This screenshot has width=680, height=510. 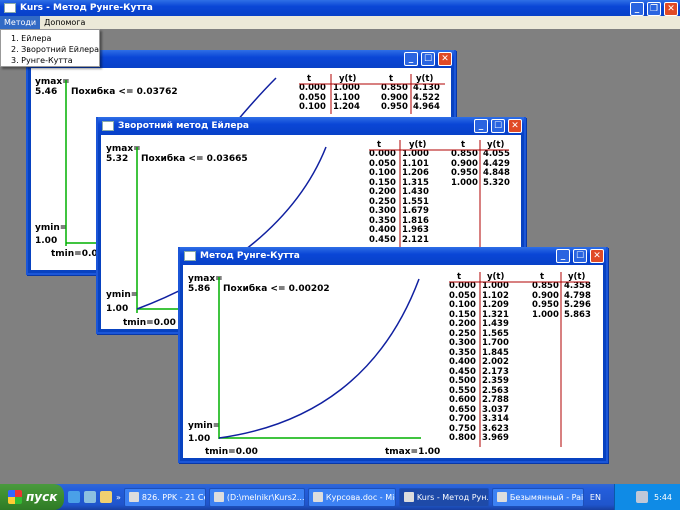 What do you see at coordinates (580, 256) in the screenshot?
I see `runge-kutta-maximize-button: ☐` at bounding box center [580, 256].